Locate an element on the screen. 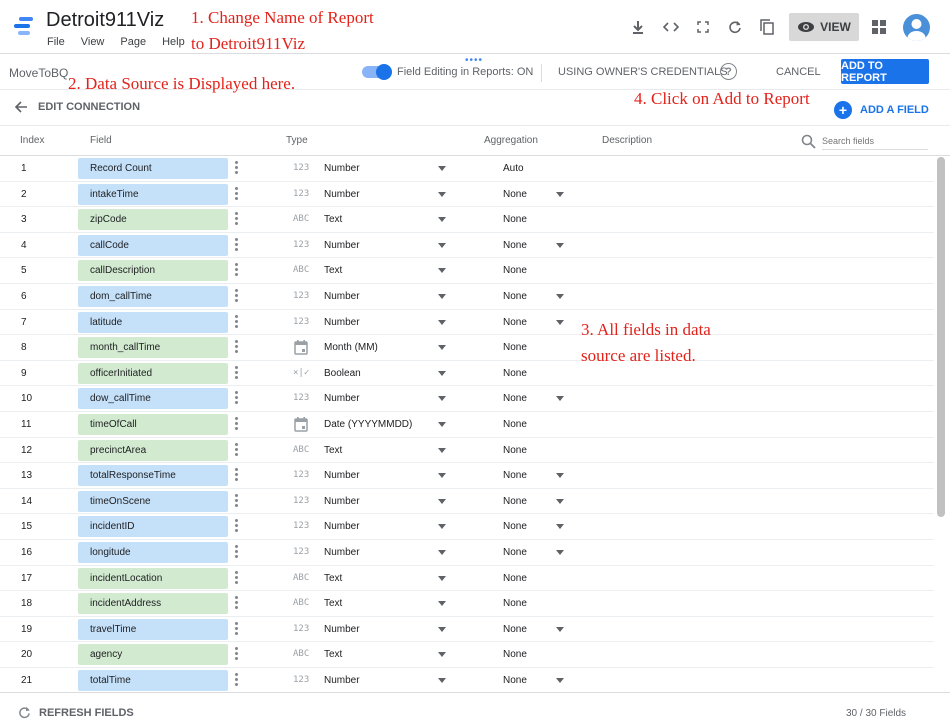  embed-code-icon is located at coordinates (671, 27).